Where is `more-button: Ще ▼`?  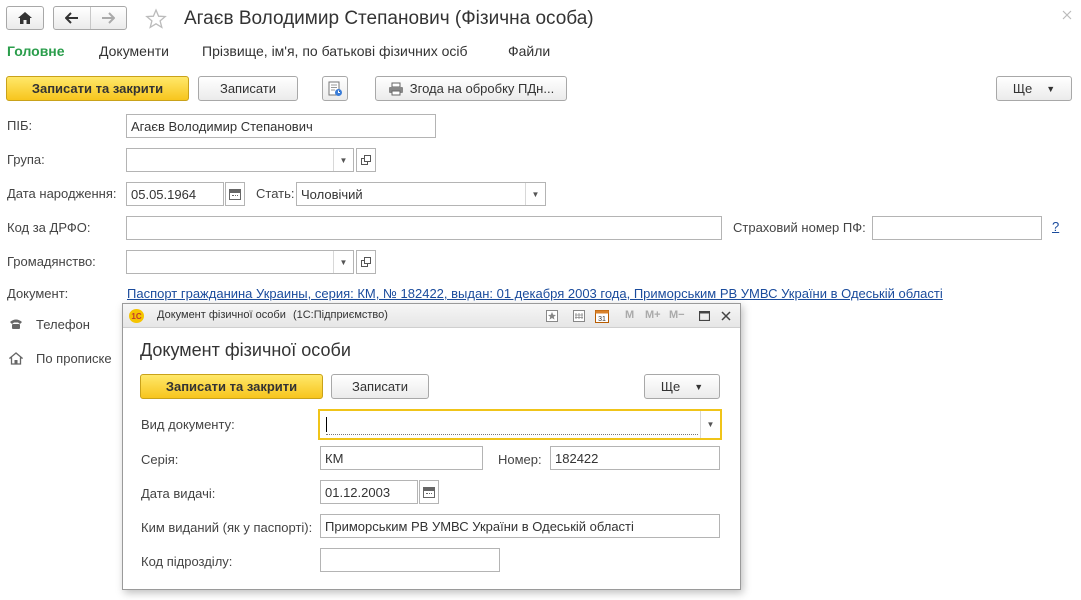 more-button: Ще ▼ is located at coordinates (1034, 88).